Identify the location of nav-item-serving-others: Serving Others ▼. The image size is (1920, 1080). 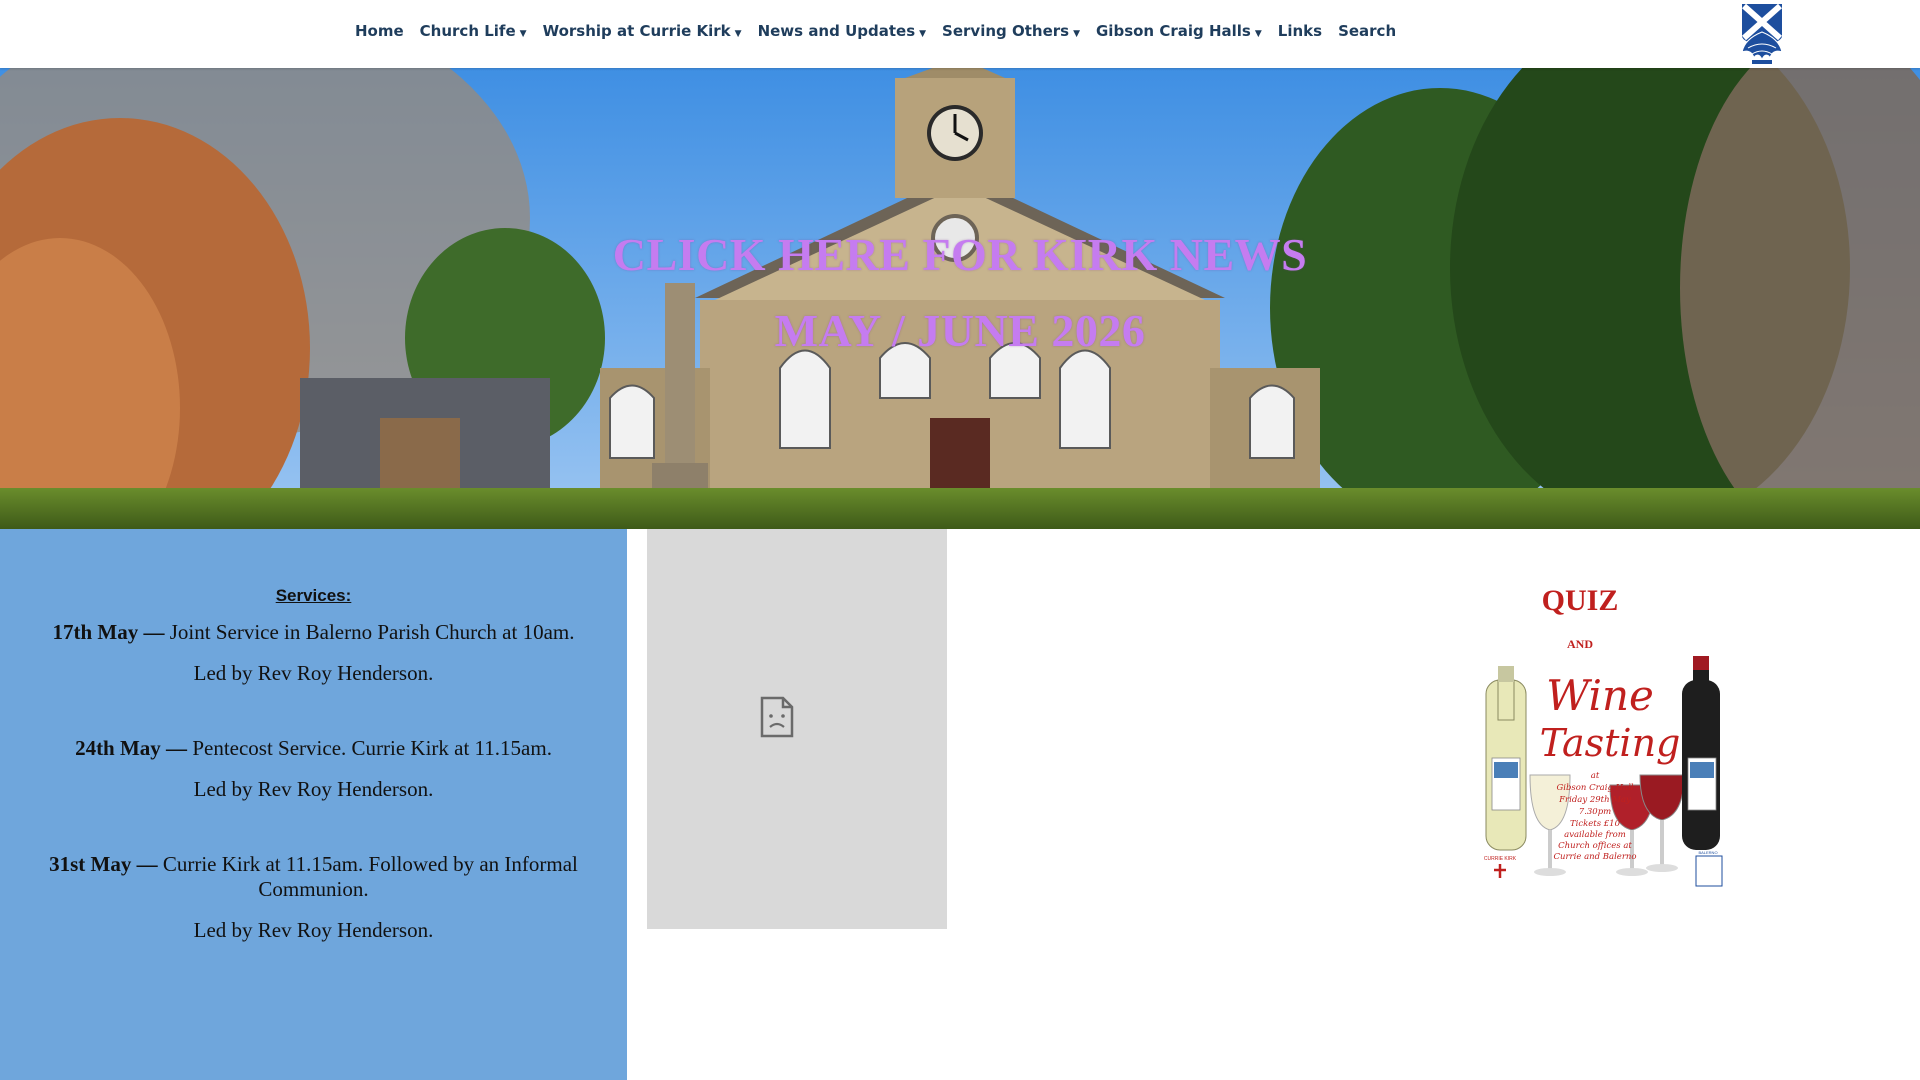
(1011, 31).